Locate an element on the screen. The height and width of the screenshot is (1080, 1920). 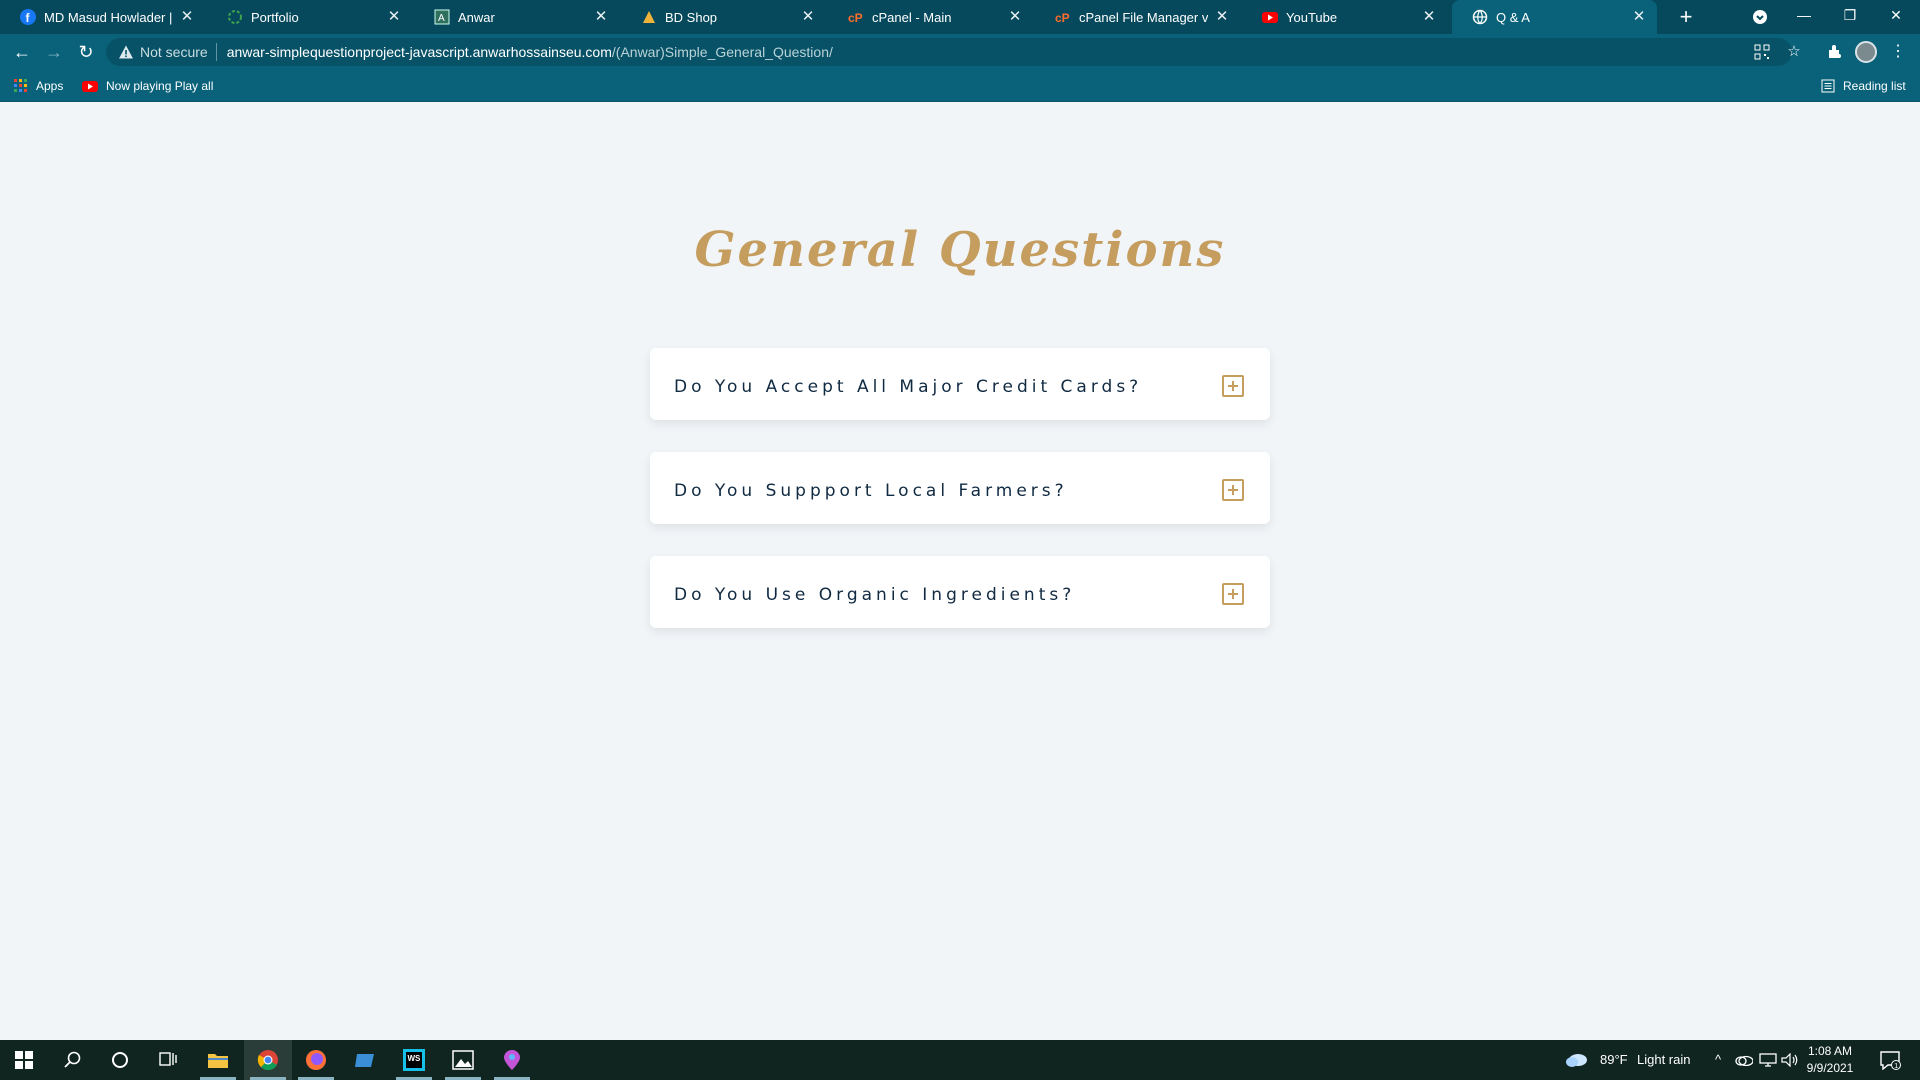
notification-count: 1 is located at coordinates (1896, 1066).